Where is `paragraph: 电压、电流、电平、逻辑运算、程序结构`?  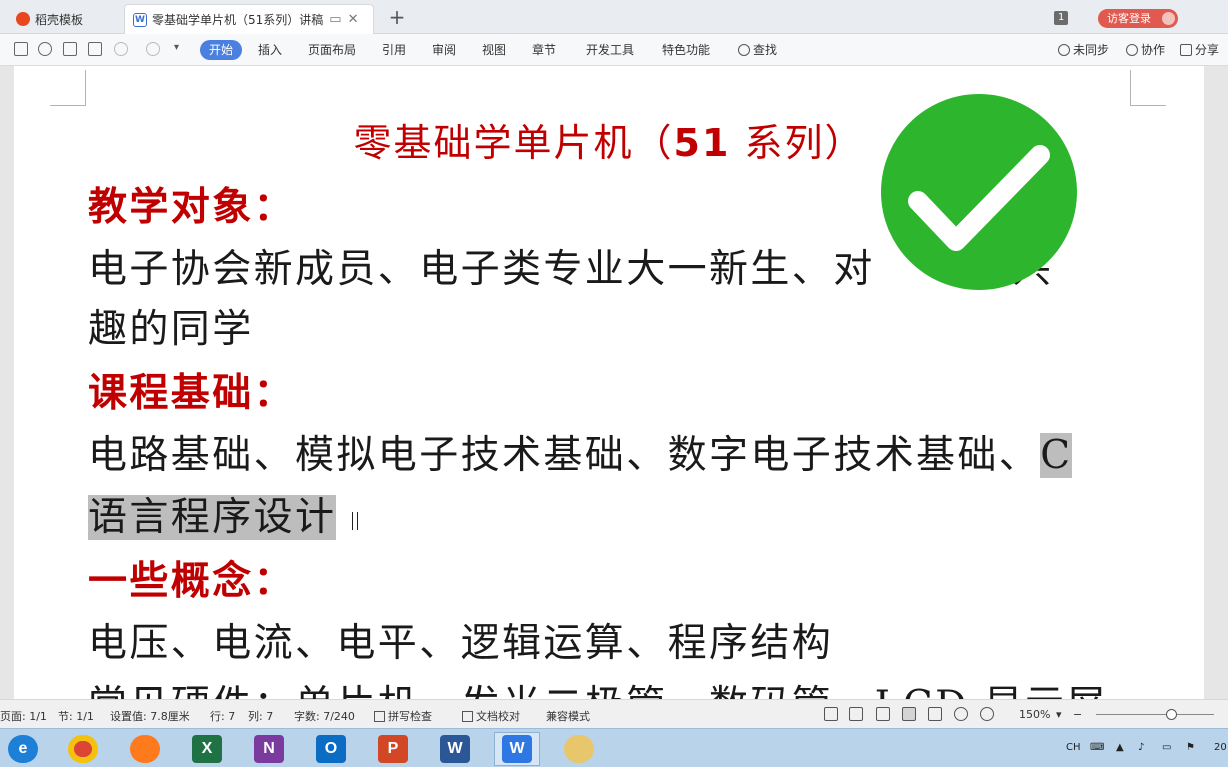
paragraph: 电压、电流、电平、逻辑运算、程序结构 is located at coordinates (461, 643).